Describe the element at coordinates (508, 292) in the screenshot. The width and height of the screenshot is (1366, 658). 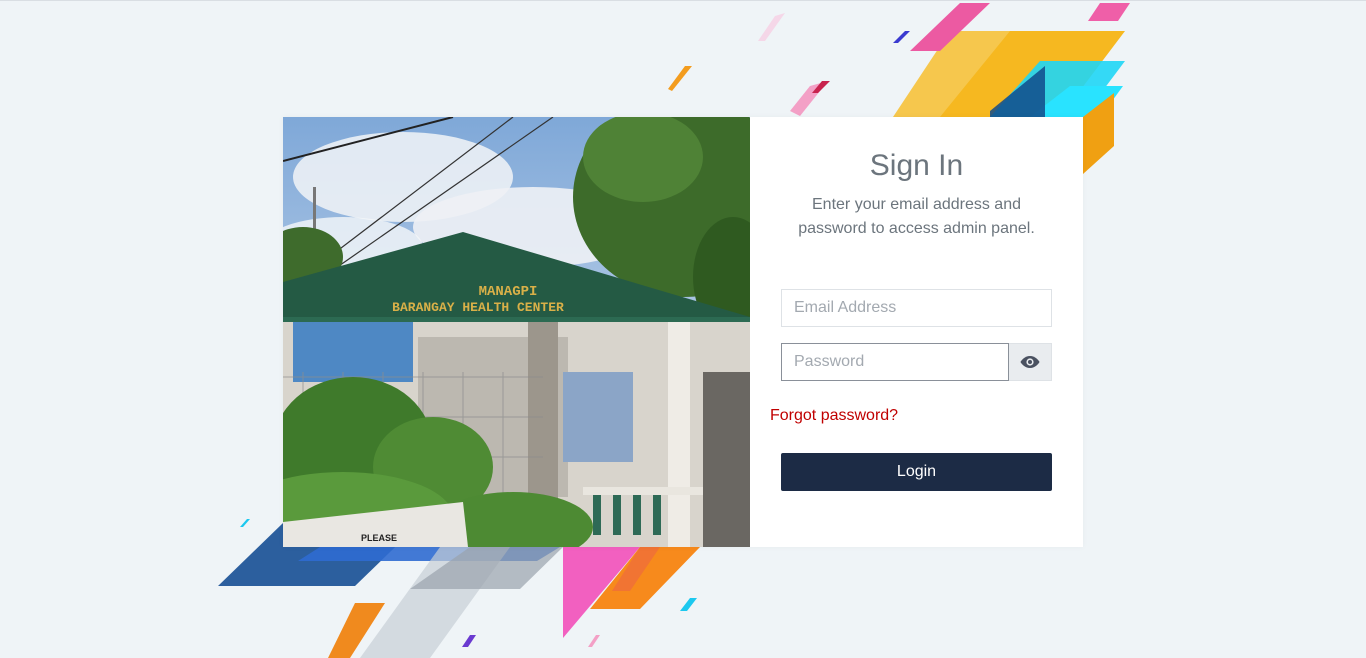
I see `sign-line1: MANAGPI` at that location.